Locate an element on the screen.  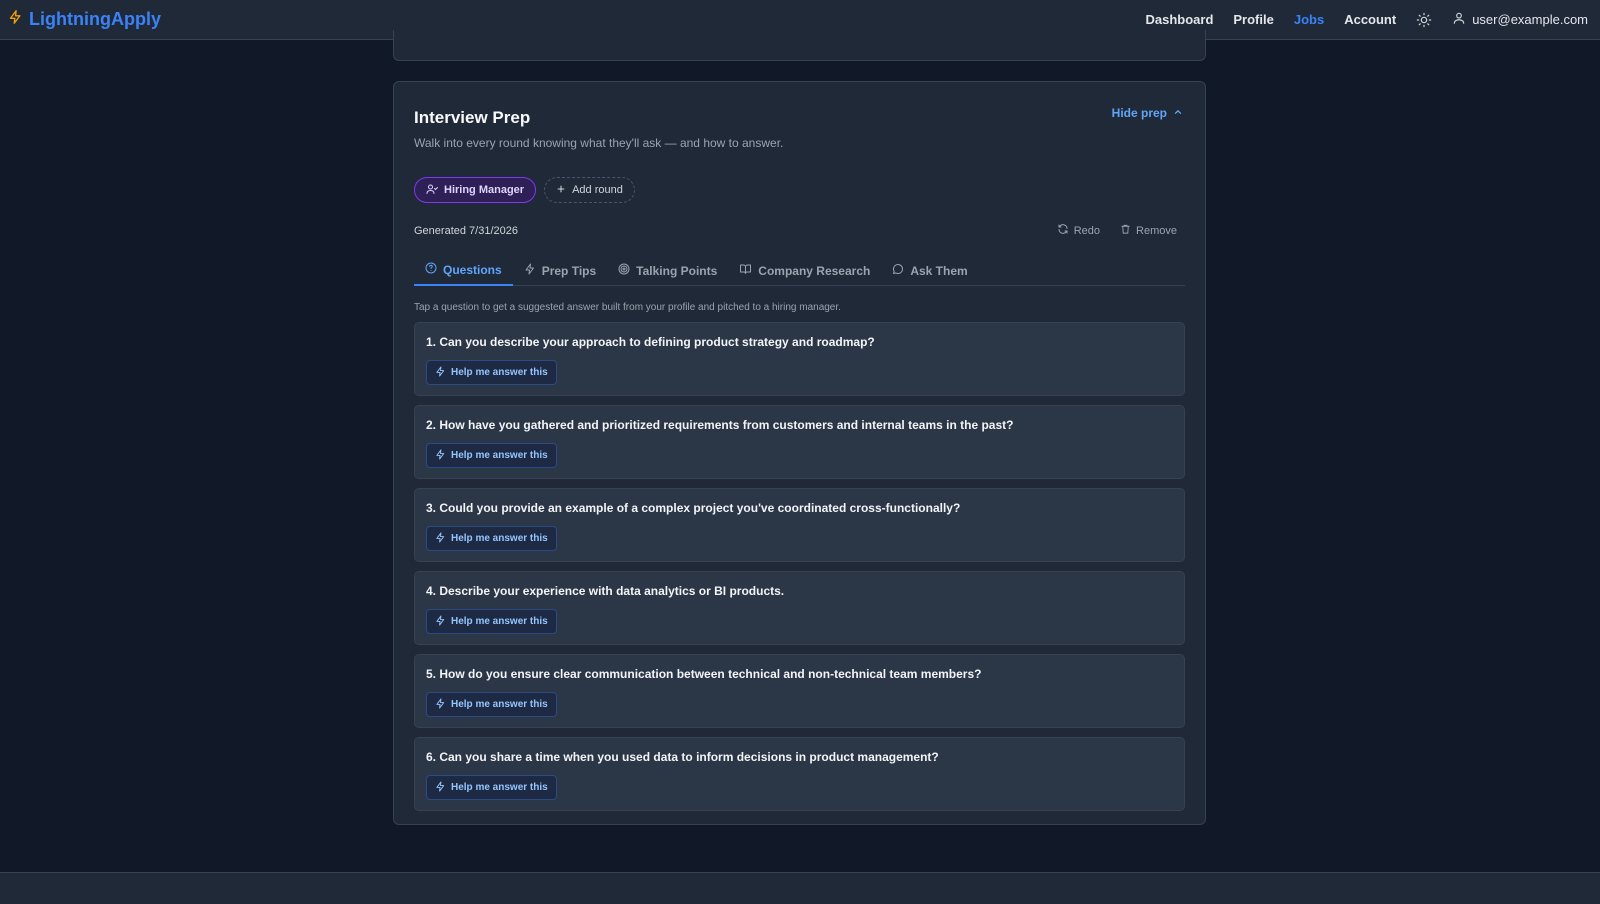
tab-label: Prep Tips is located at coordinates (569, 270).